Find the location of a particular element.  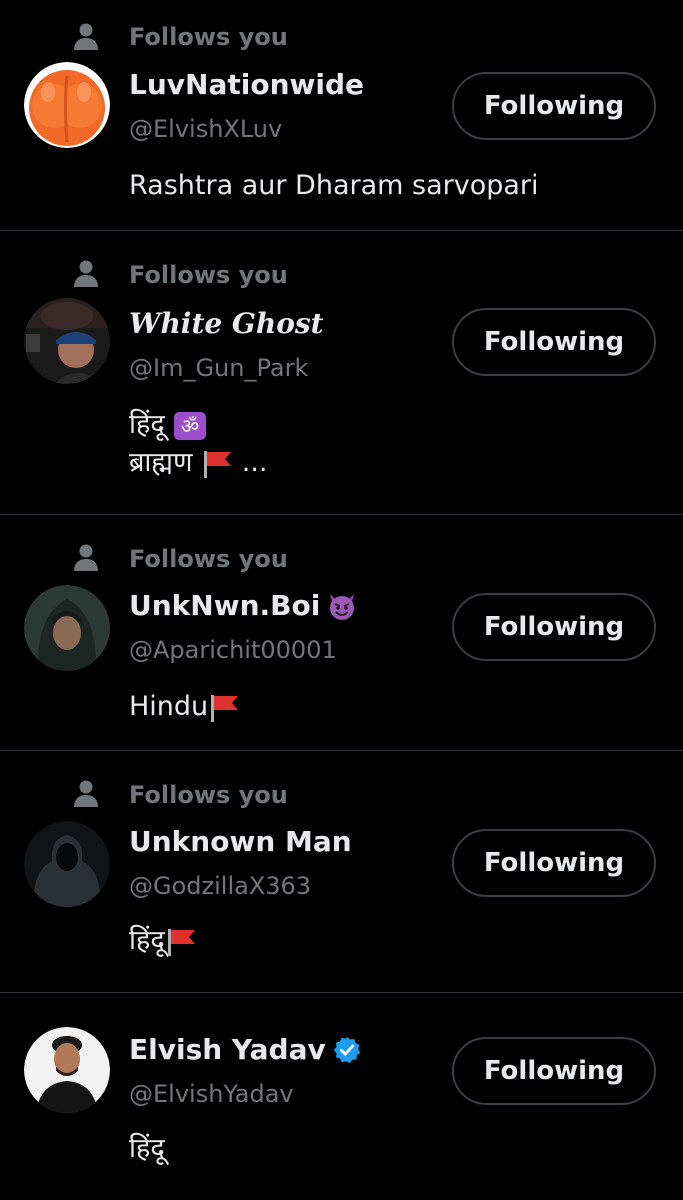

bio-line: Hindu is located at coordinates (184, 707).